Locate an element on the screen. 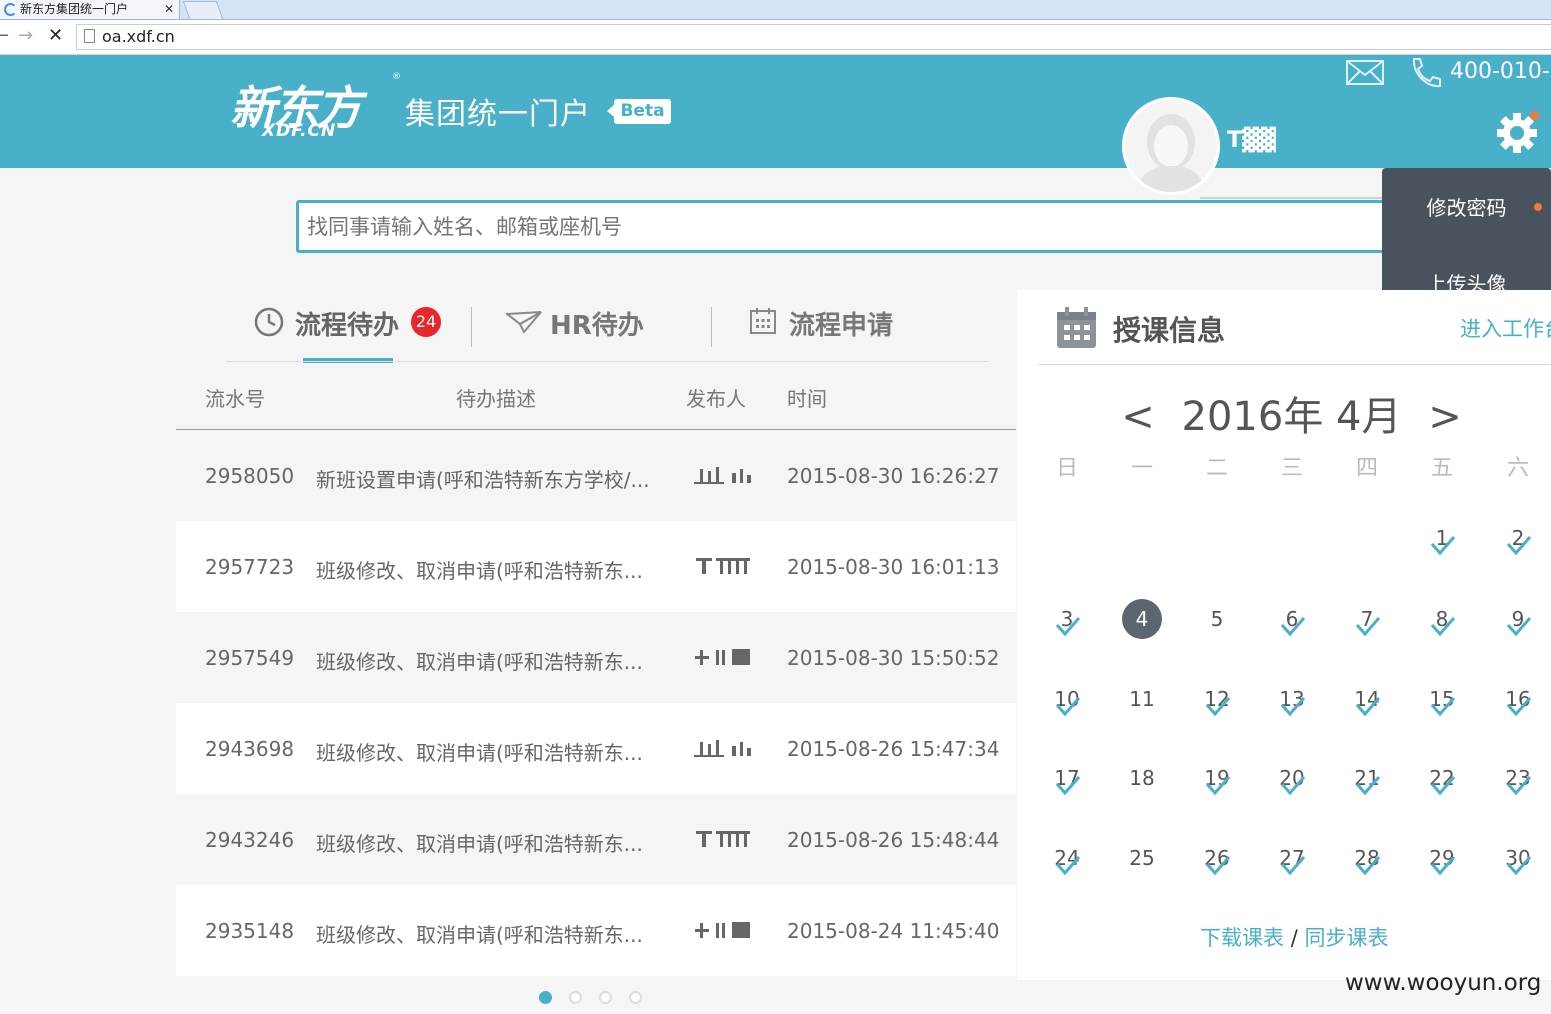  calendar-day: 22 is located at coordinates (1442, 778).